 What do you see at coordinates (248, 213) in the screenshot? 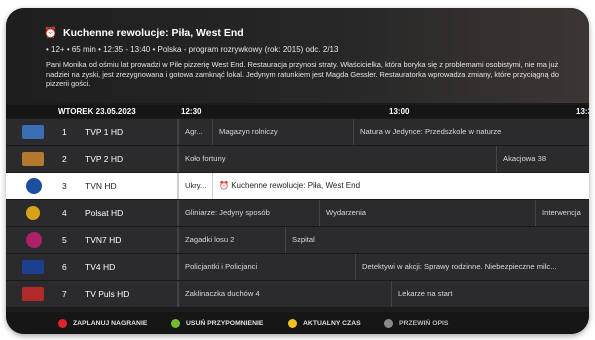
I see `program-cell: Gliniarze: Jedyny sposób` at bounding box center [248, 213].